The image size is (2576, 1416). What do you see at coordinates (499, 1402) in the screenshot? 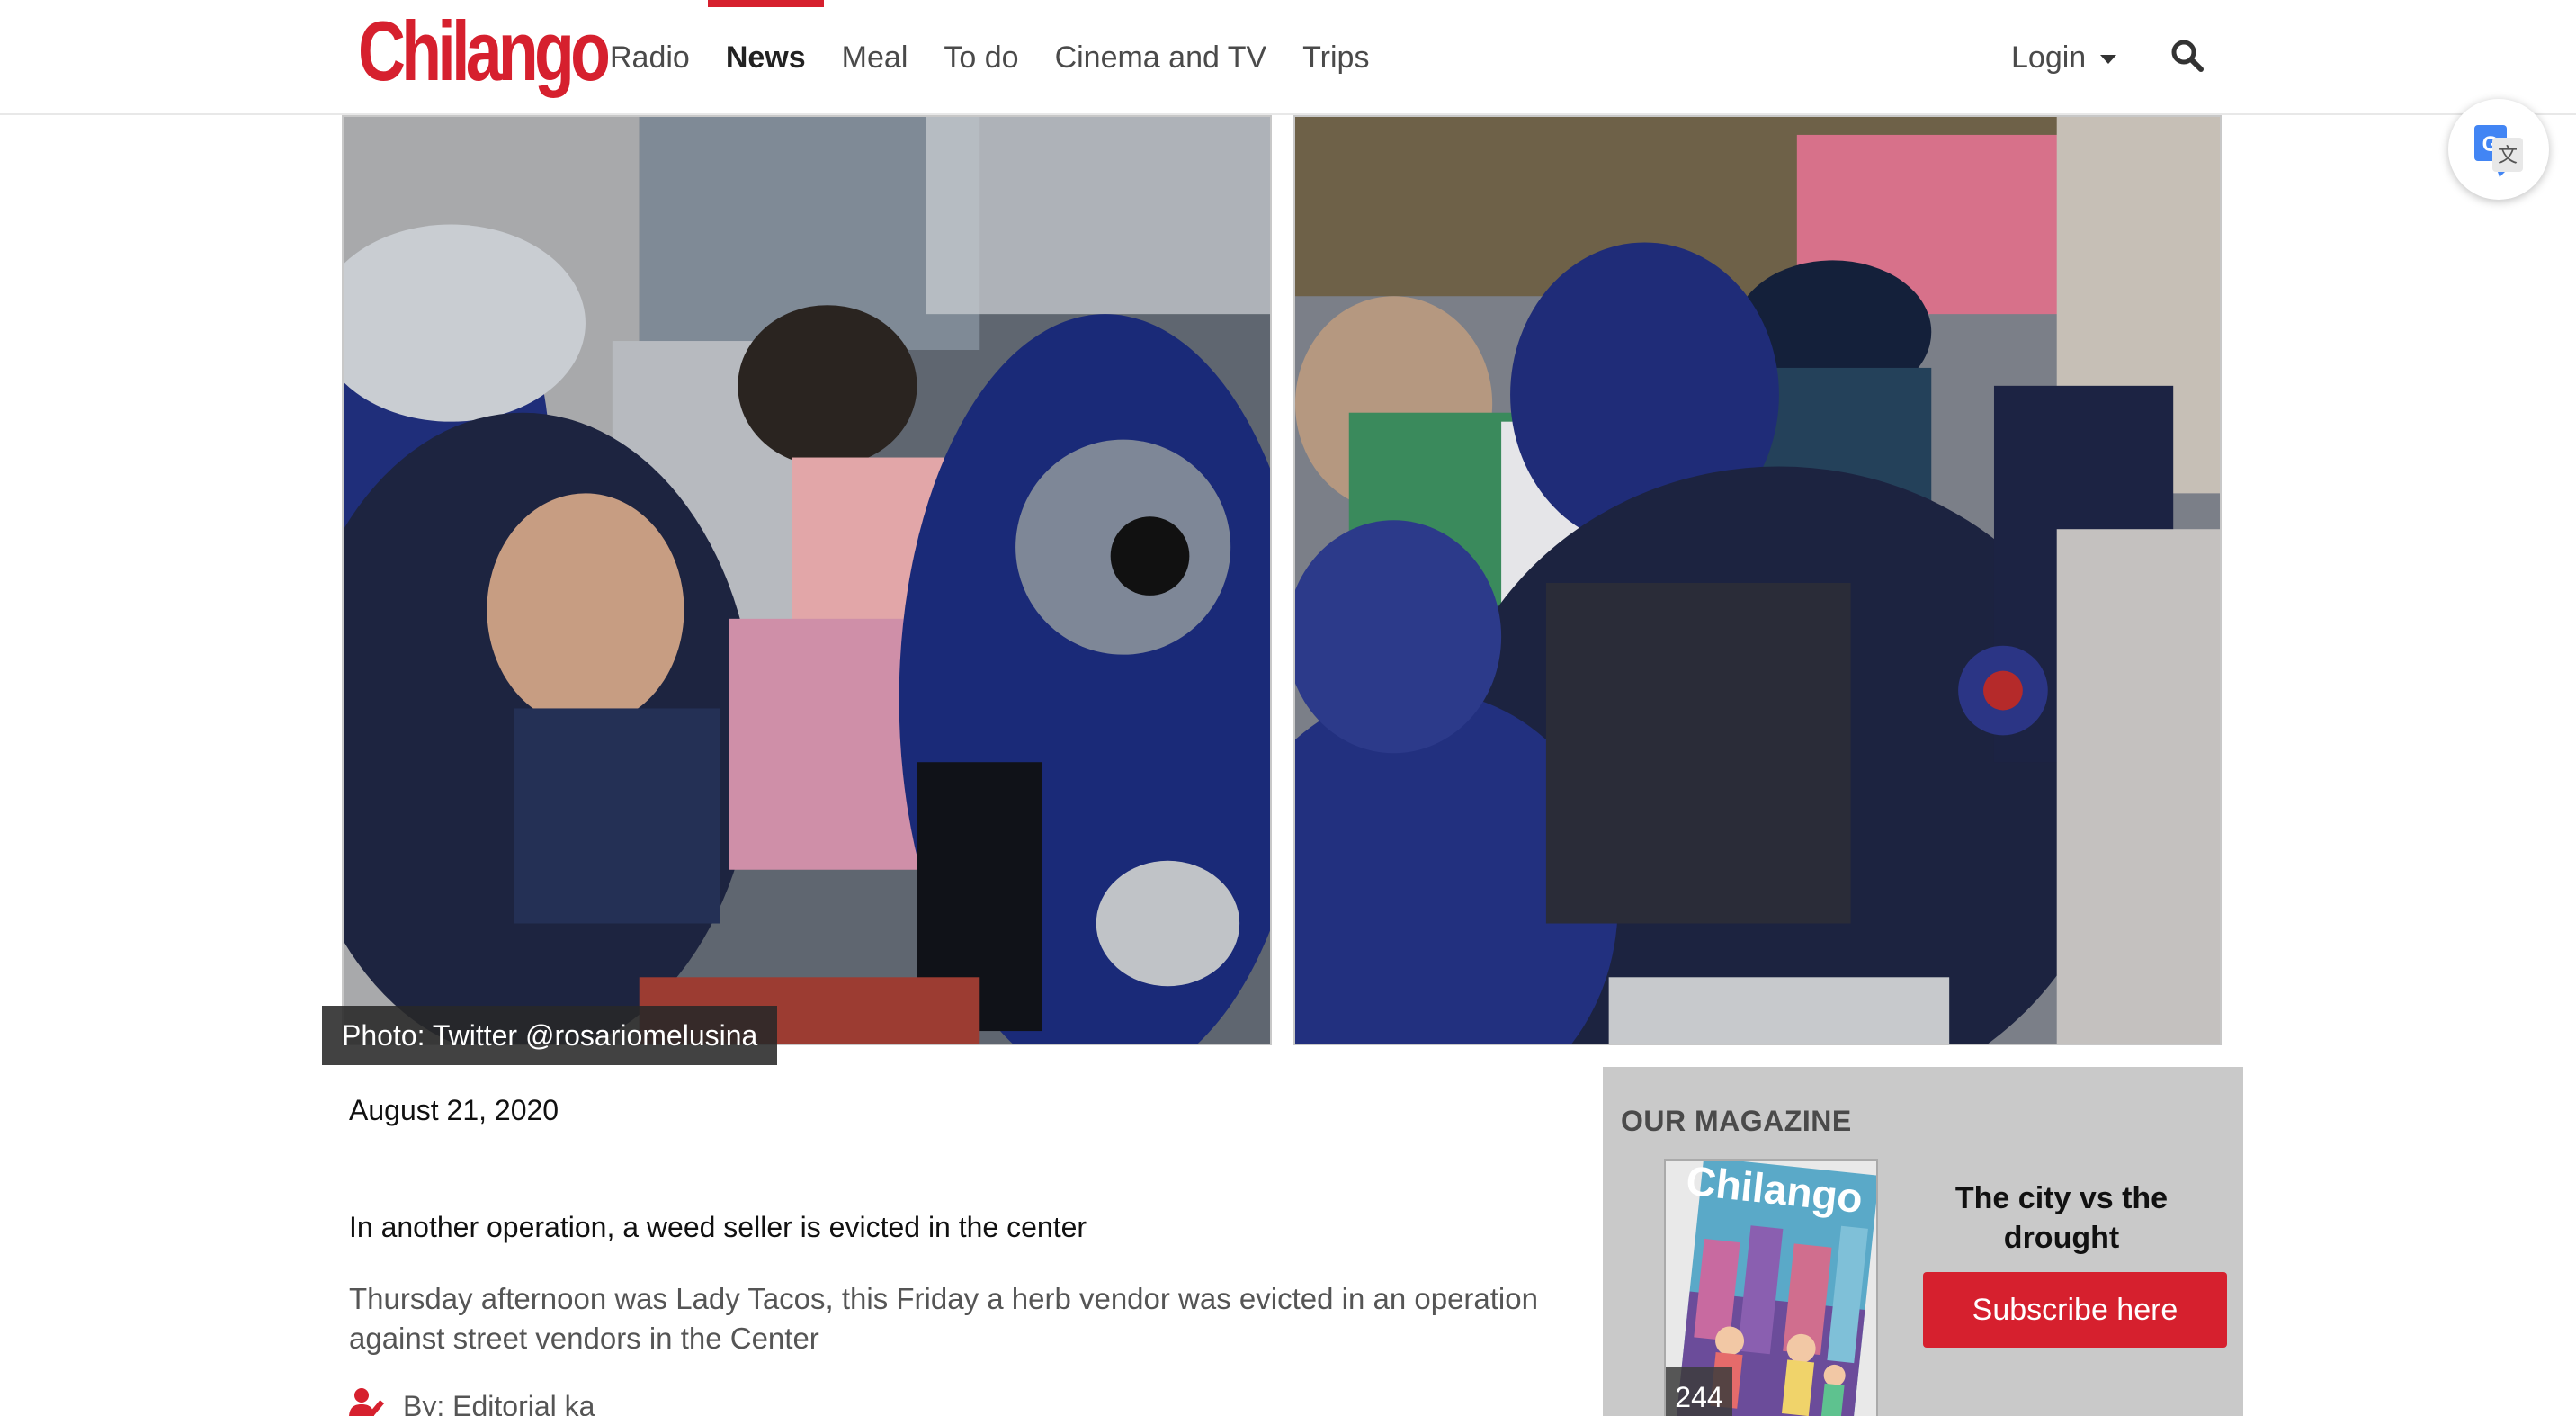
I see `byline-text: By: Editorial ka` at bounding box center [499, 1402].